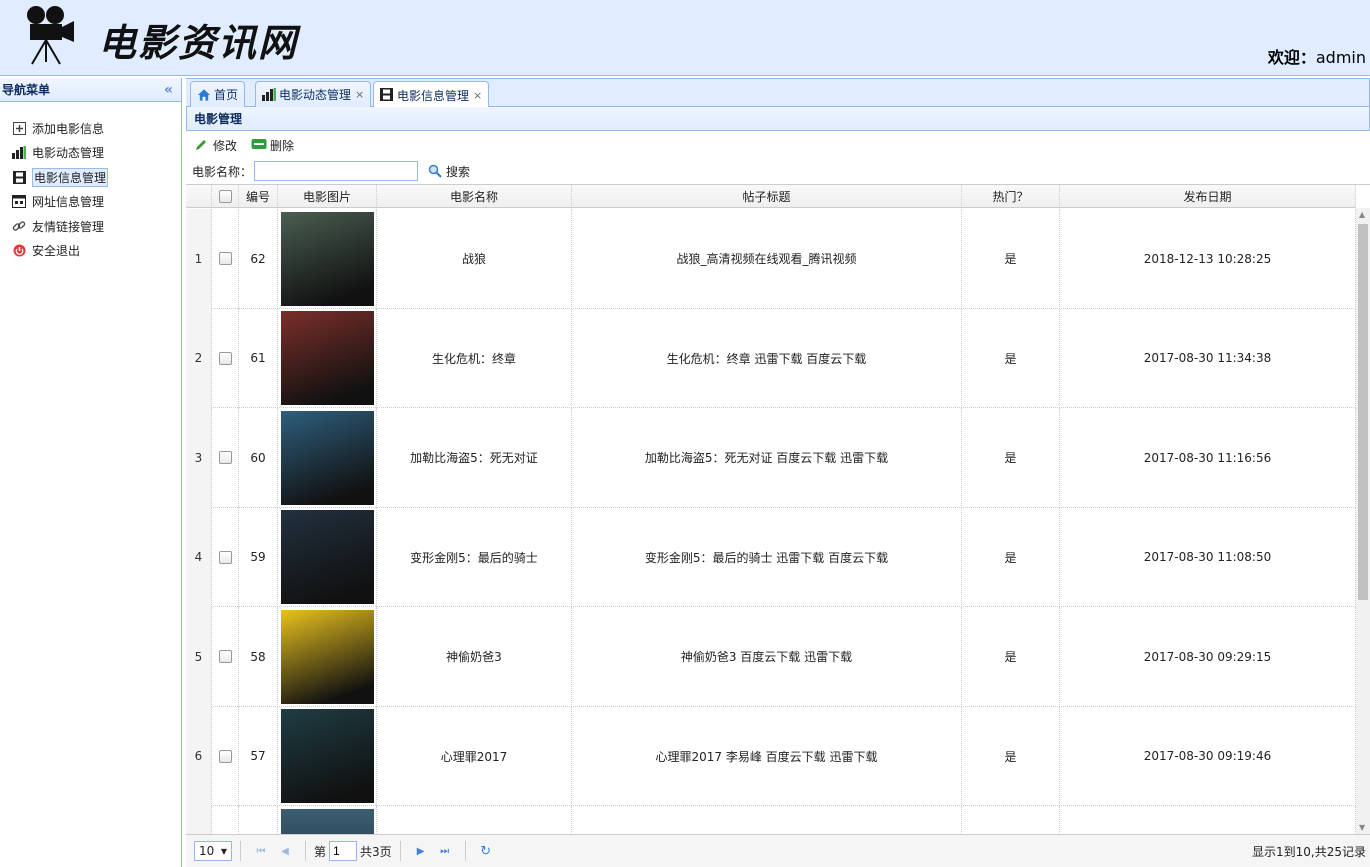 The width and height of the screenshot is (1370, 867). Describe the element at coordinates (96, 251) in the screenshot. I see `sidebar-item-logout: 安全退出` at that location.